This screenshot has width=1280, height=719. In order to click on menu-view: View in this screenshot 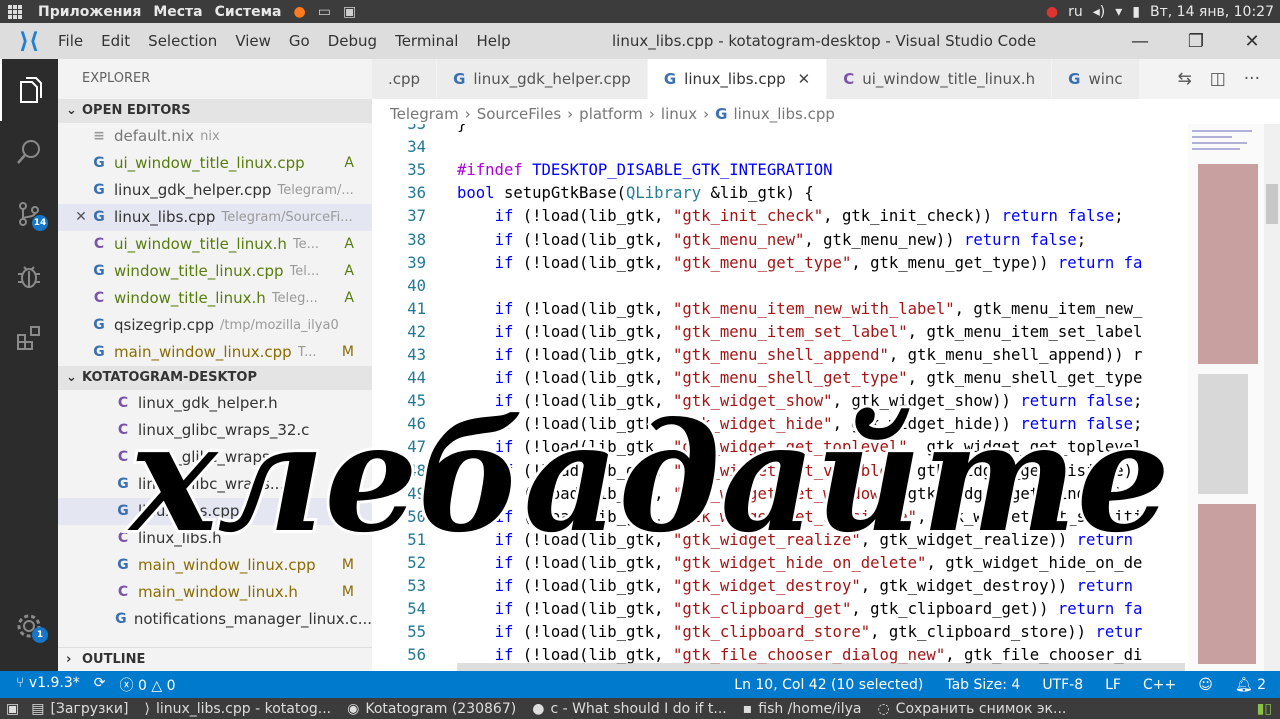, I will do `click(253, 41)`.